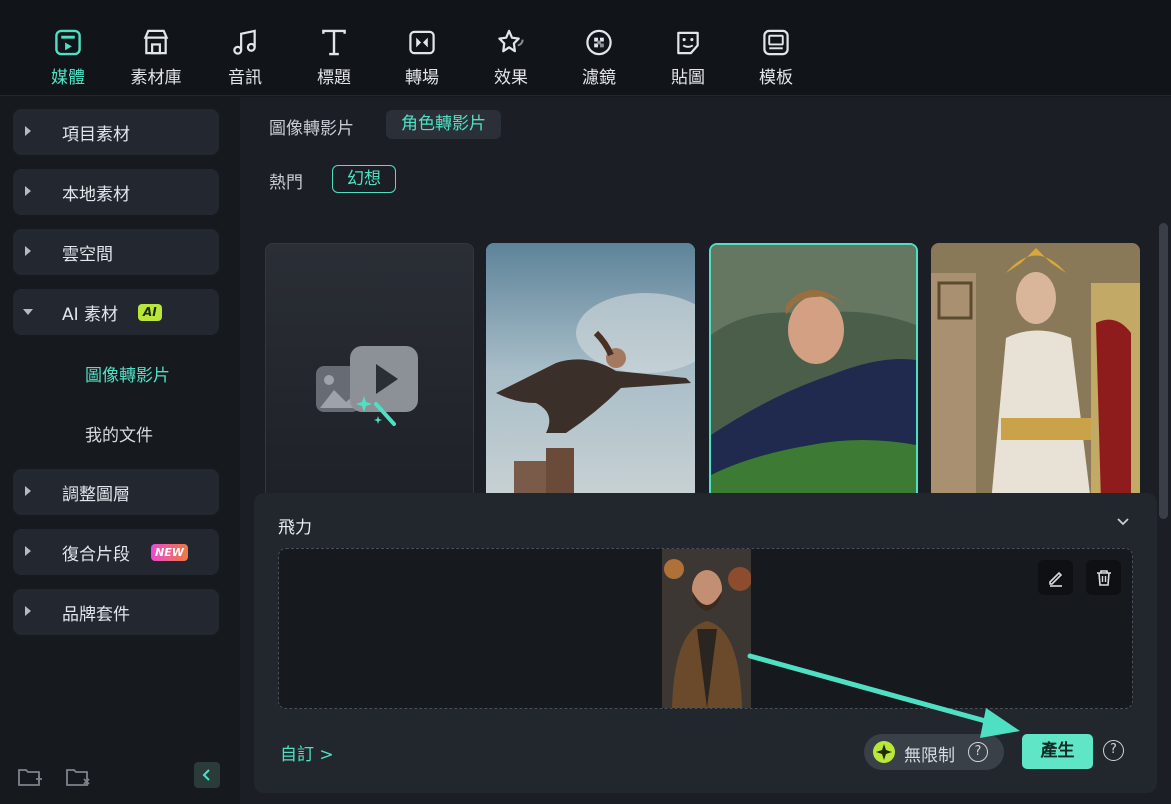  I want to click on generate-help-icon: ?, so click(1113, 750).